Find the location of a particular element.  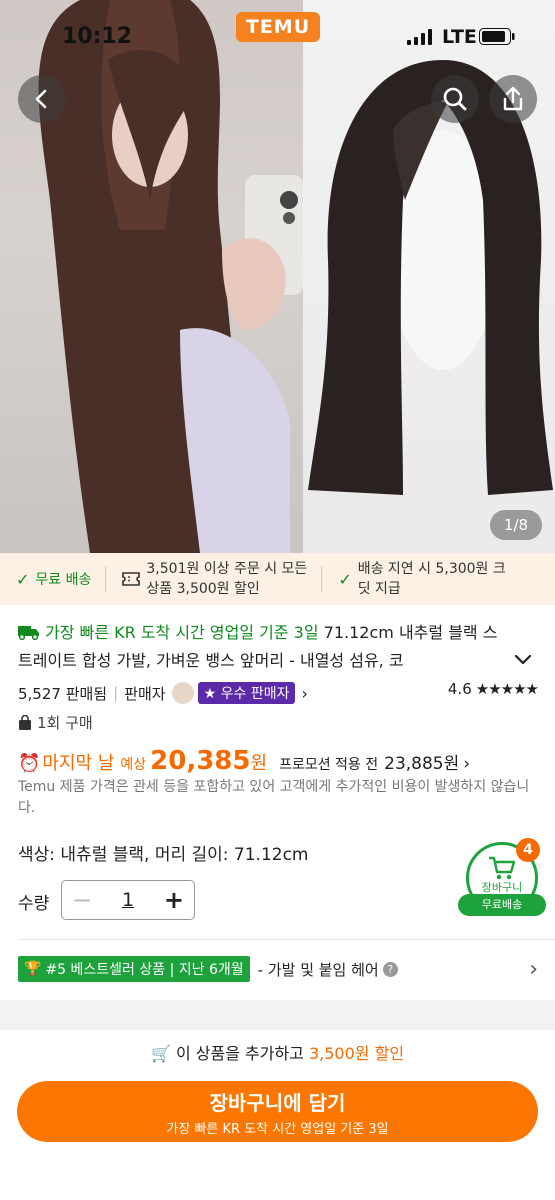

network-type: LTE is located at coordinates (459, 37).